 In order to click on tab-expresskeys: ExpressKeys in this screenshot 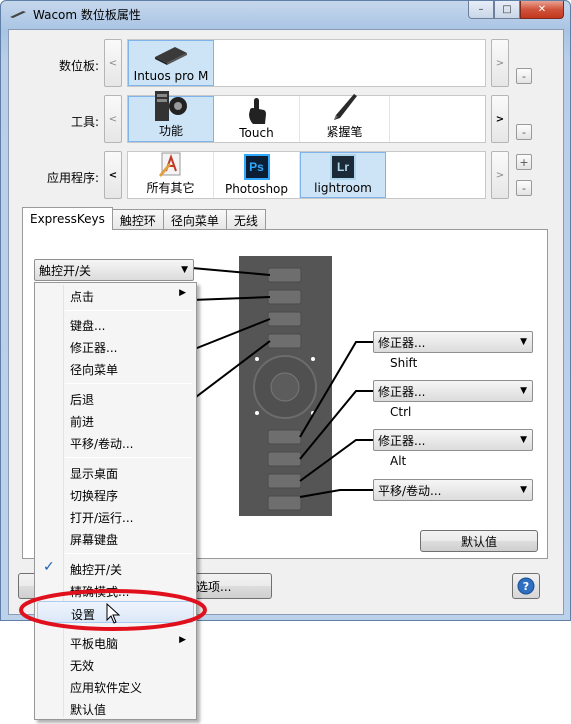, I will do `click(67, 218)`.